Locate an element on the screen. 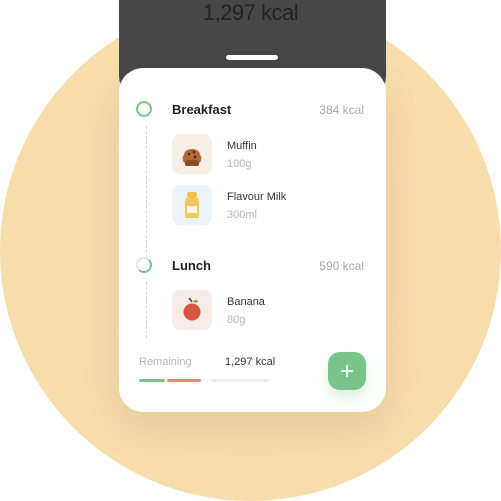 Image resolution: width=501 pixels, height=501 pixels. meal-row-lunch: Lunch 590 kcal is located at coordinates (252, 268).